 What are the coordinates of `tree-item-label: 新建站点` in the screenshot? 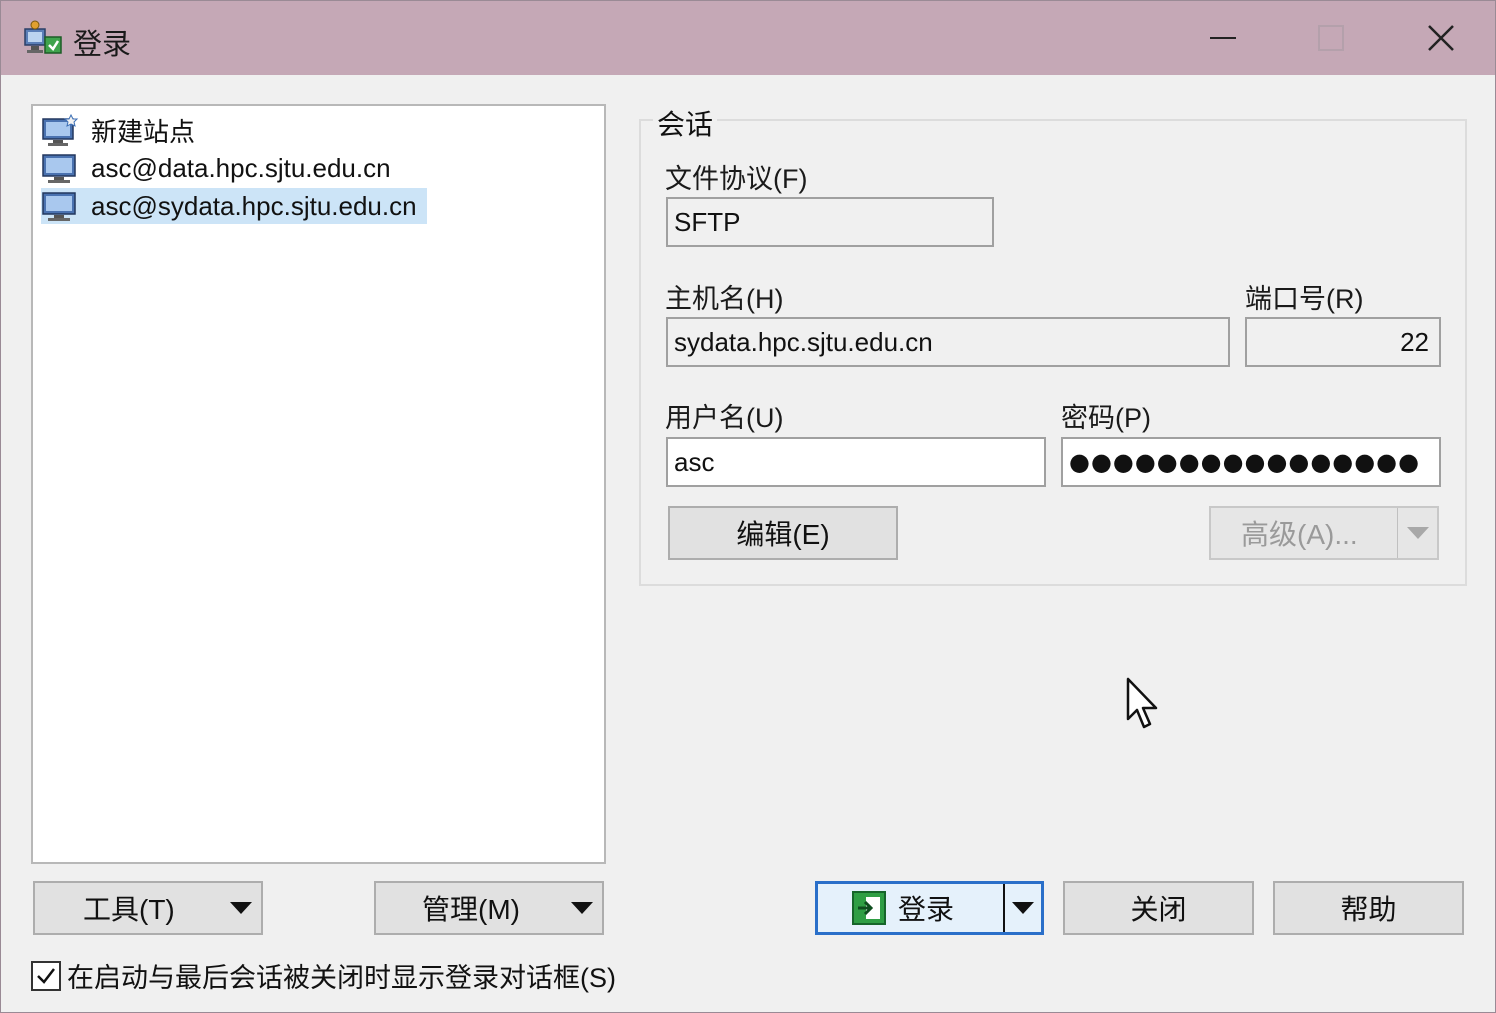 It's located at (143, 131).